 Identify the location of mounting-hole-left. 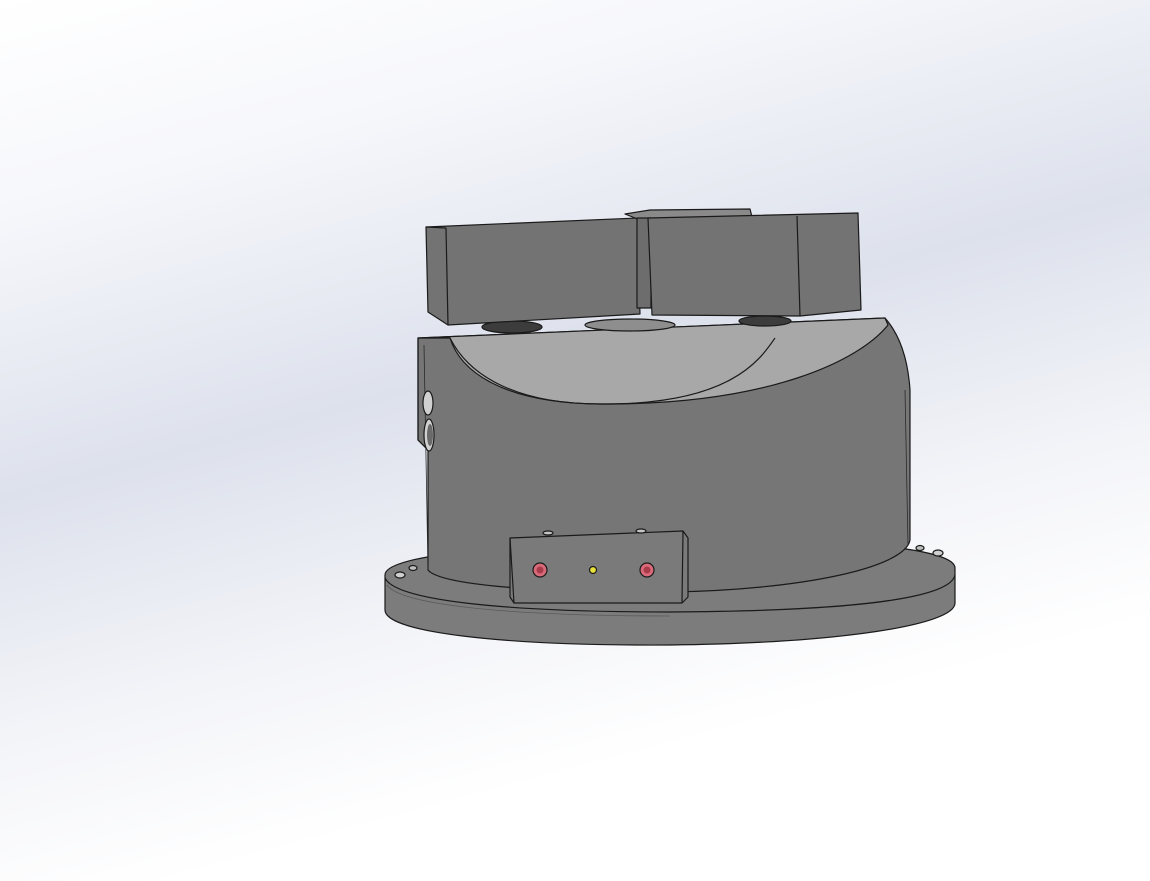
(400, 575).